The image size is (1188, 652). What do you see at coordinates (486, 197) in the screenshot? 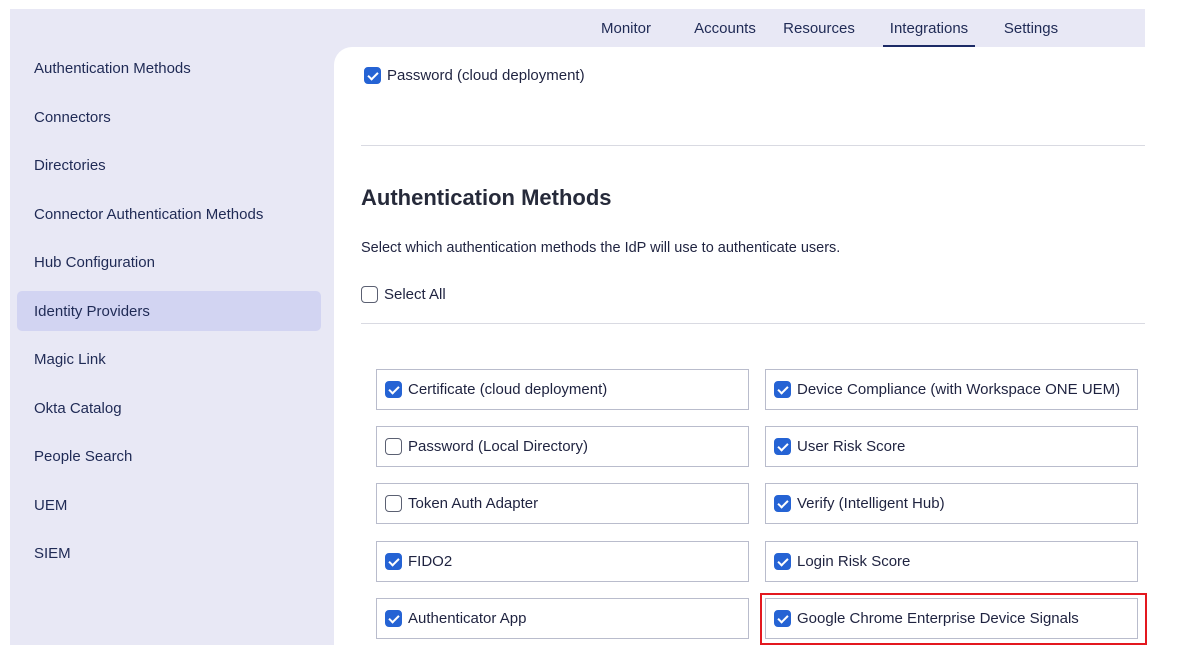
I see `section-title: Authentication Methods` at bounding box center [486, 197].